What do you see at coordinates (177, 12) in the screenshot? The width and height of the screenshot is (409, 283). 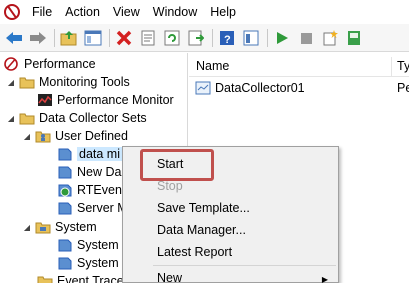 I see `menu-window: Window` at bounding box center [177, 12].